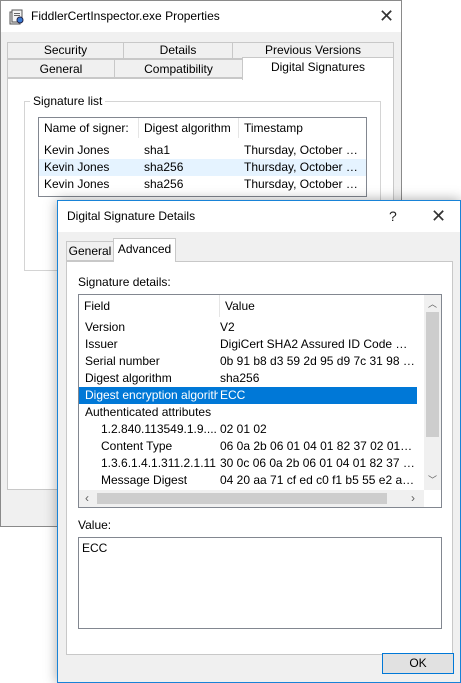 The height and width of the screenshot is (683, 461). What do you see at coordinates (432, 374) in the screenshot?
I see `scrollbar-thumb` at bounding box center [432, 374].